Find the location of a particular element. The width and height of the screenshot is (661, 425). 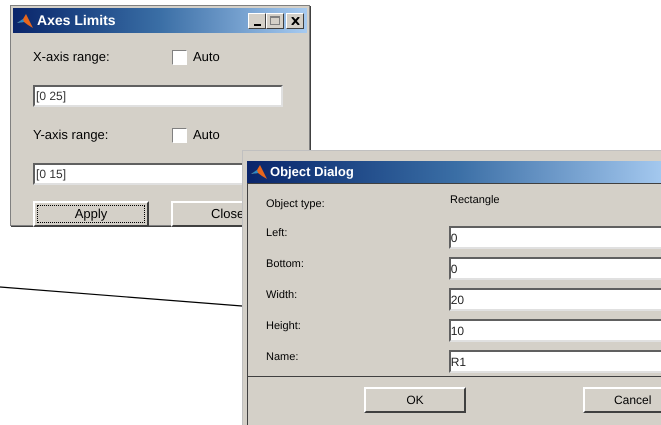

apply-button: Apply is located at coordinates (91, 214).